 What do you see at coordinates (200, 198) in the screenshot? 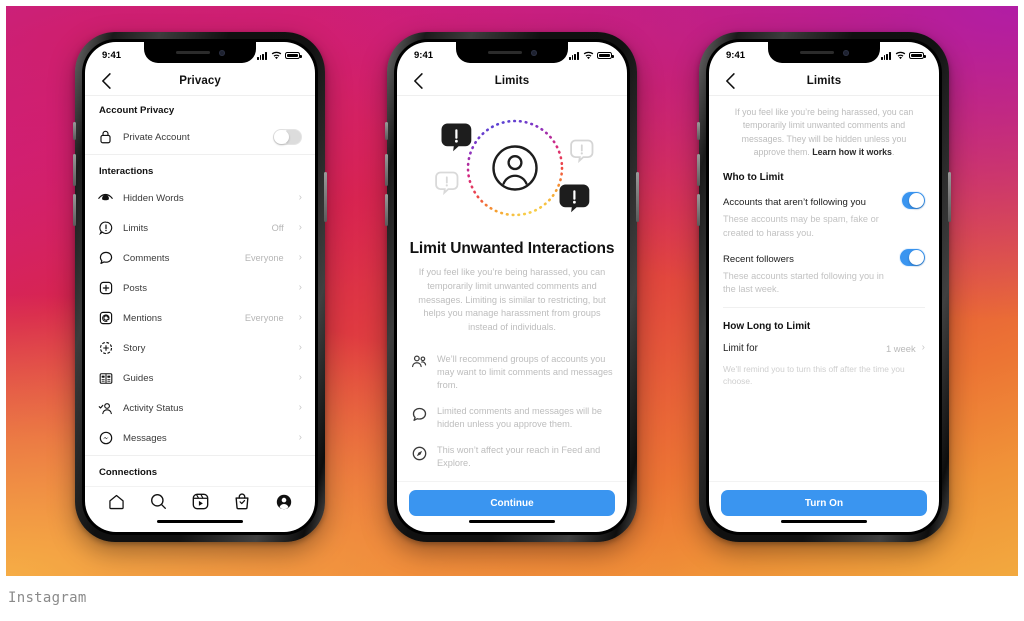
I see `row-hidden-words: Hidden Words ›` at bounding box center [200, 198].